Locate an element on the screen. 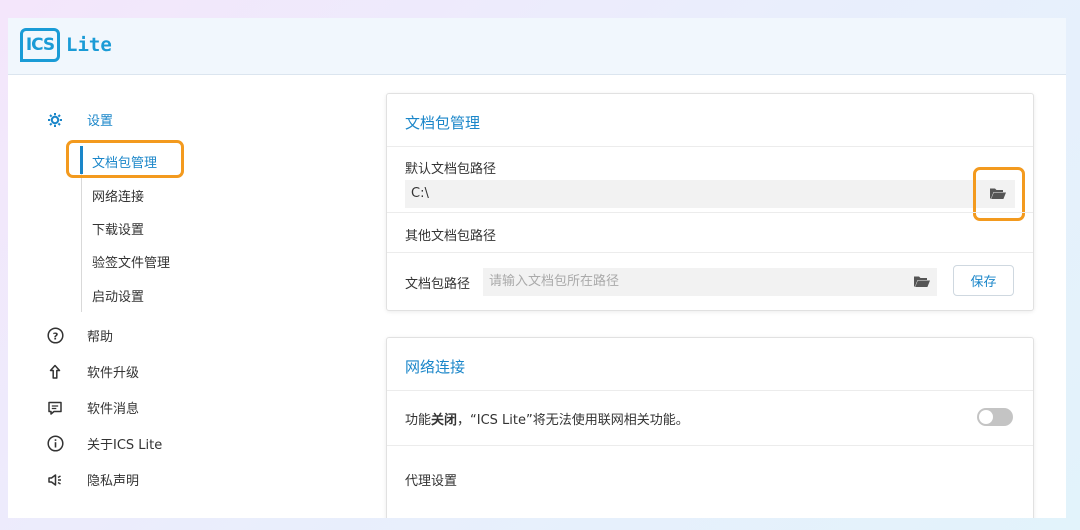 The image size is (1080, 530). save-button: 保存 is located at coordinates (983, 280).